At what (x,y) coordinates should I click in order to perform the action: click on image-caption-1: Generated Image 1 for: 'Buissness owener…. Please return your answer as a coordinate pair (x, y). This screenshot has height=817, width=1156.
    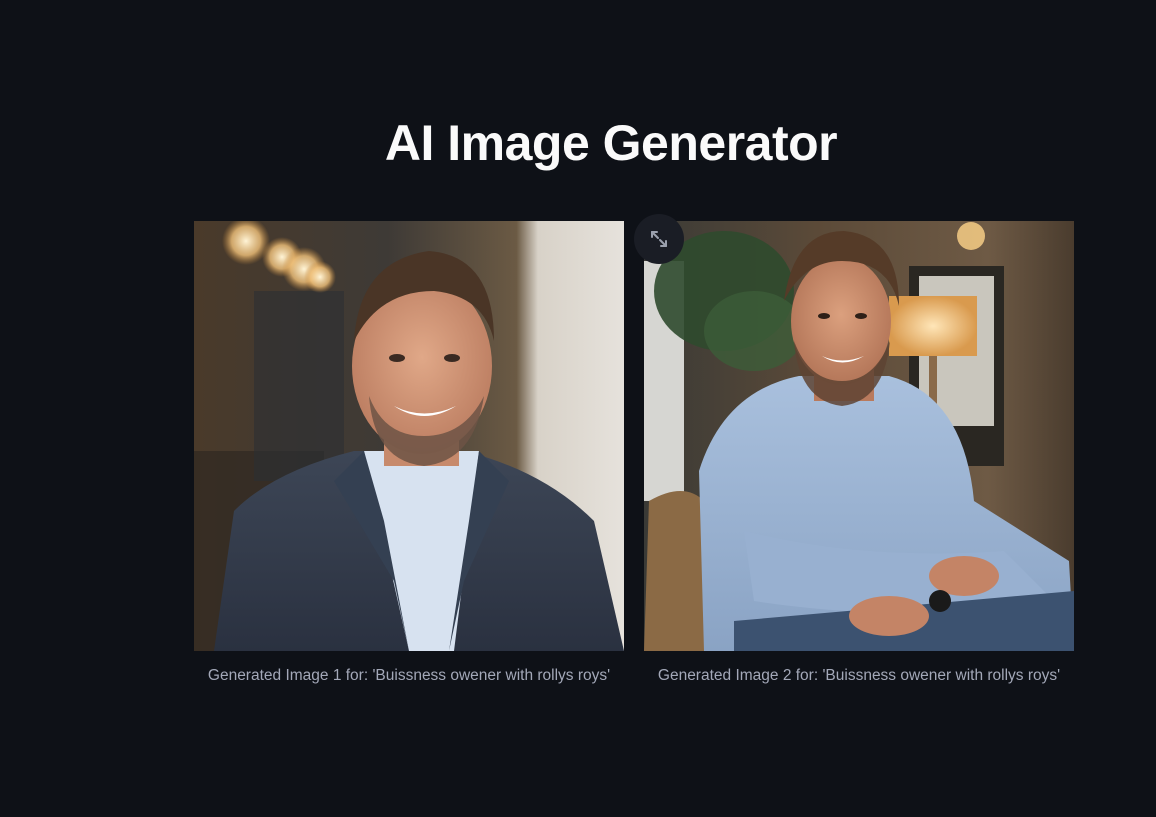
    Looking at the image, I should click on (409, 675).